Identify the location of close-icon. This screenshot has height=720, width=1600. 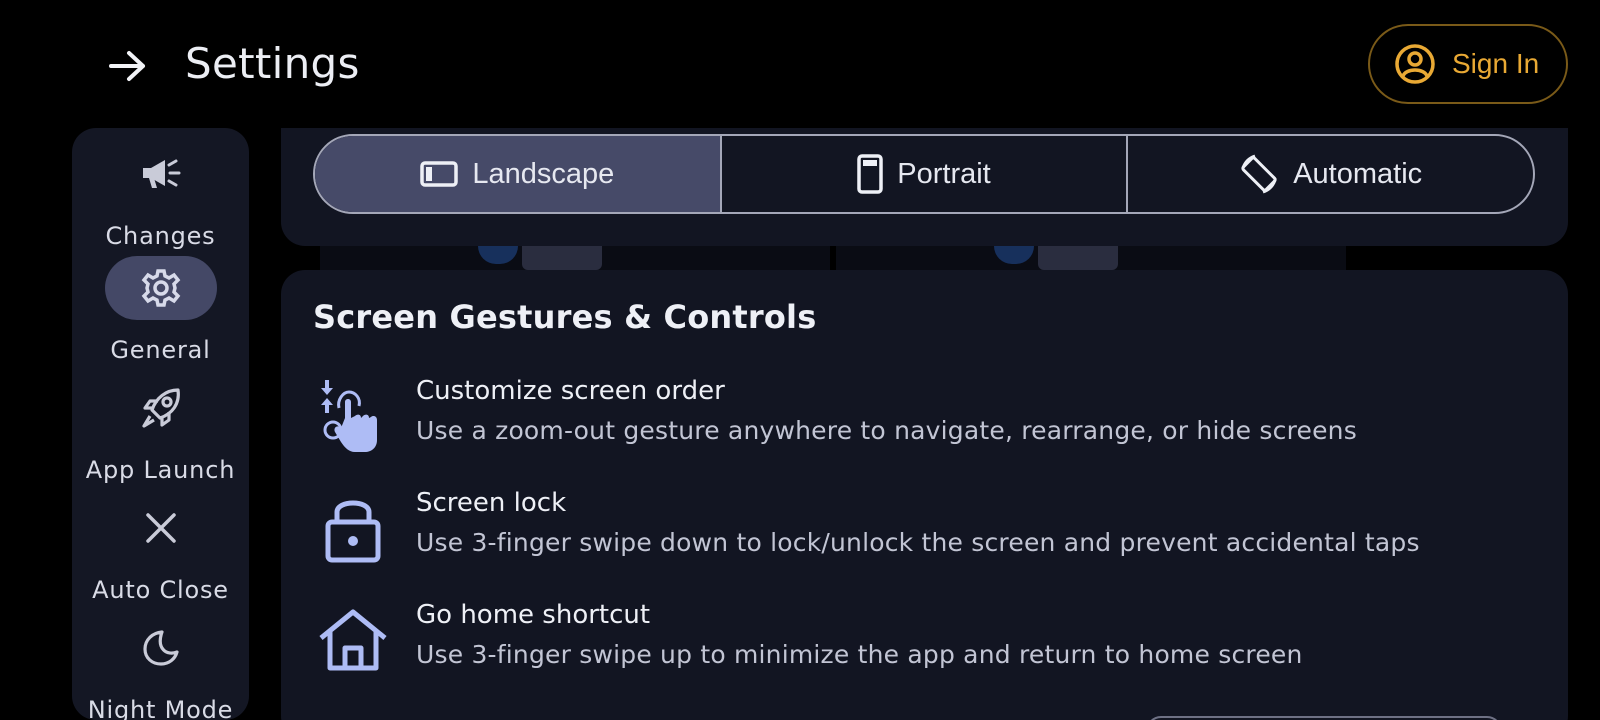
(161, 528).